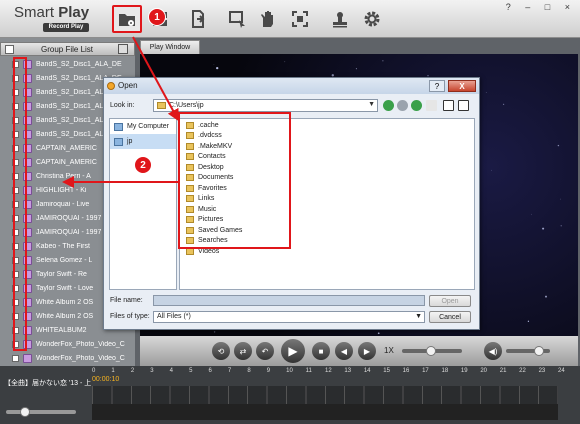  Describe the element at coordinates (74, 12) in the screenshot. I see `logo-text-bold: Play` at that location.